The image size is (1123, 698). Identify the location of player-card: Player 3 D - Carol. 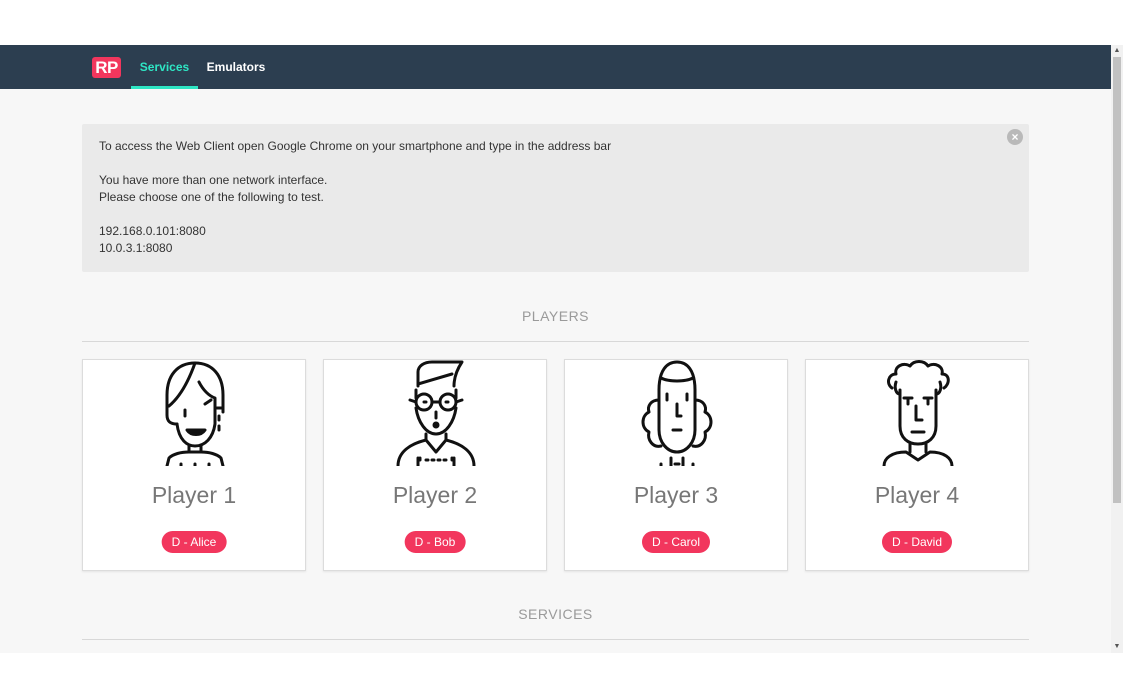
(676, 465).